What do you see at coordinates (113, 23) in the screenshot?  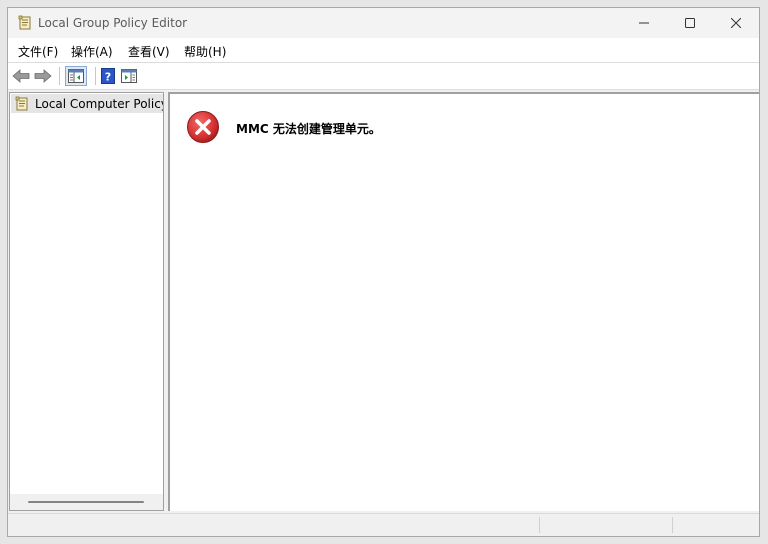 I see `window-title: Local Group Policy Editor` at bounding box center [113, 23].